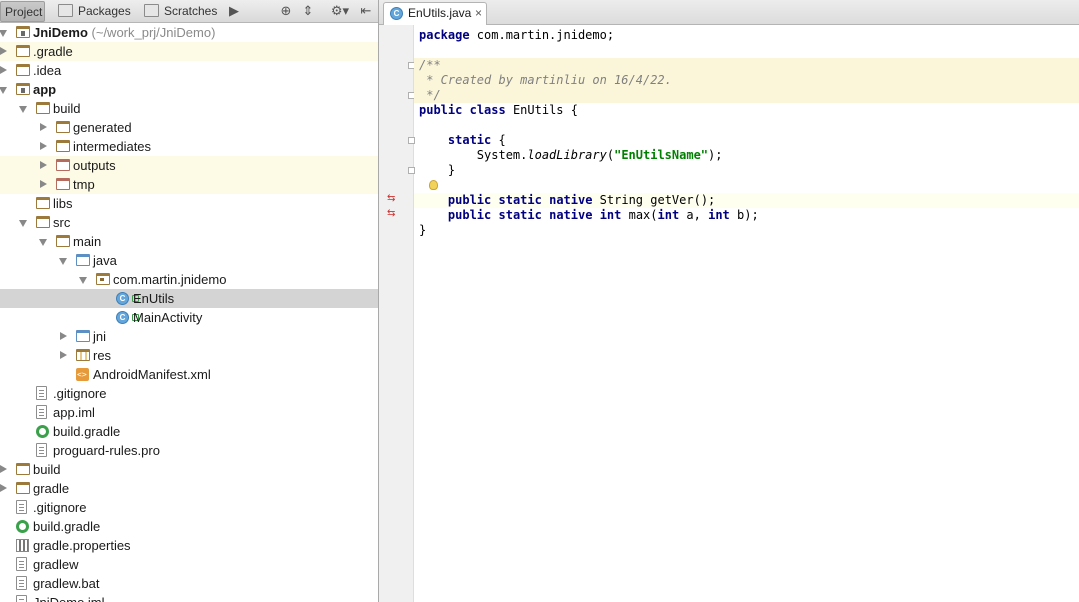 This screenshot has width=1079, height=602. Describe the element at coordinates (189, 597) in the screenshot. I see `tree-item: JniDemo.iml` at that location.